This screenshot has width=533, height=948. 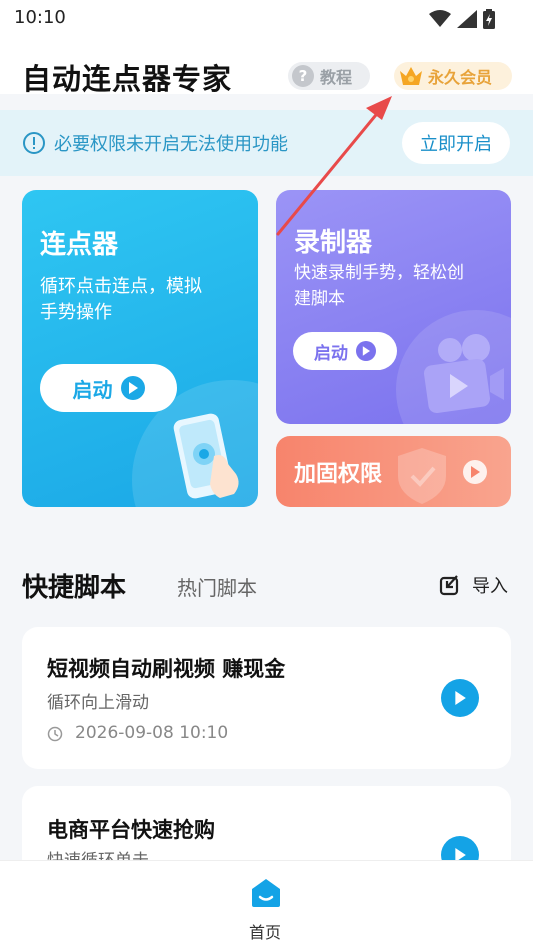 What do you see at coordinates (131, 830) in the screenshot?
I see `script-title: 电商平台快速抢购` at bounding box center [131, 830].